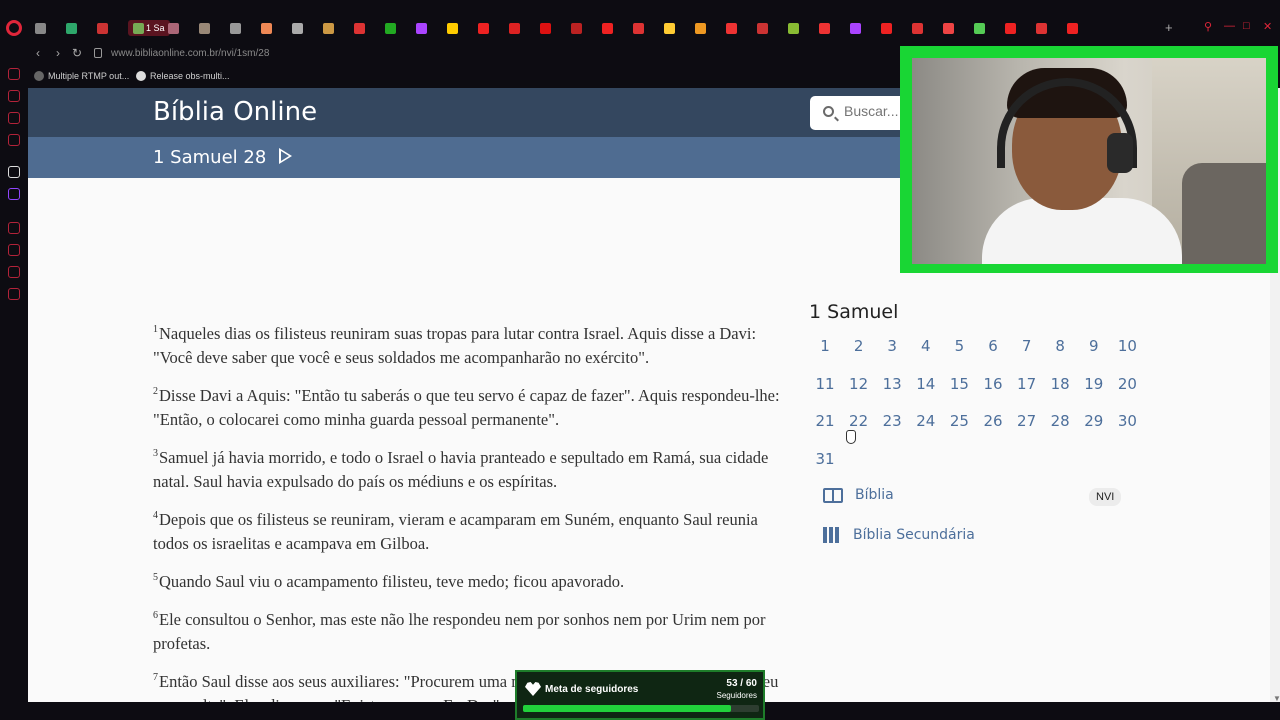  Describe the element at coordinates (1229, 26) in the screenshot. I see `minimize-icon: —` at that location.